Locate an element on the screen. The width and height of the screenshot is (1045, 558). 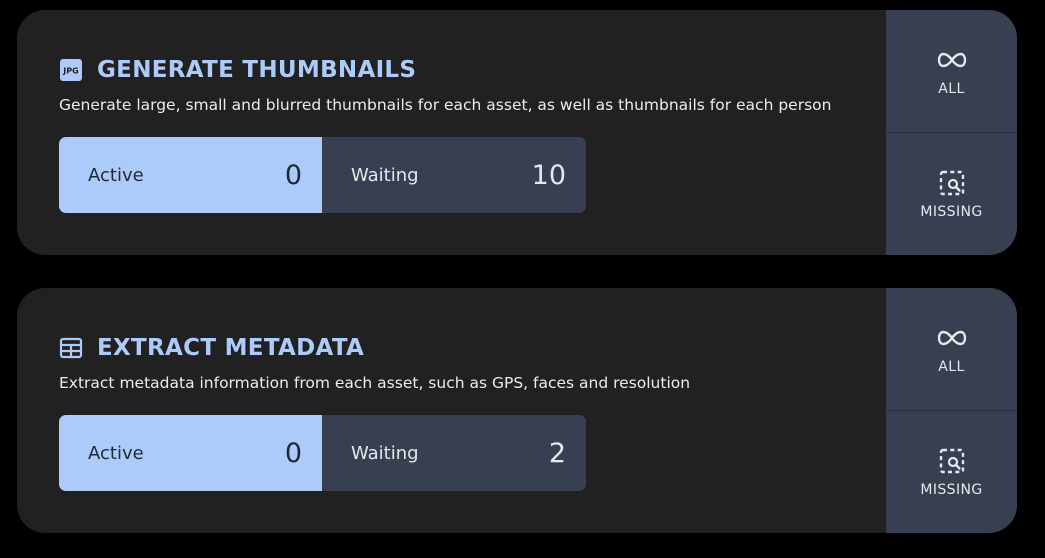
job-counters: Active 0 Waiting 10 is located at coordinates (322, 175).